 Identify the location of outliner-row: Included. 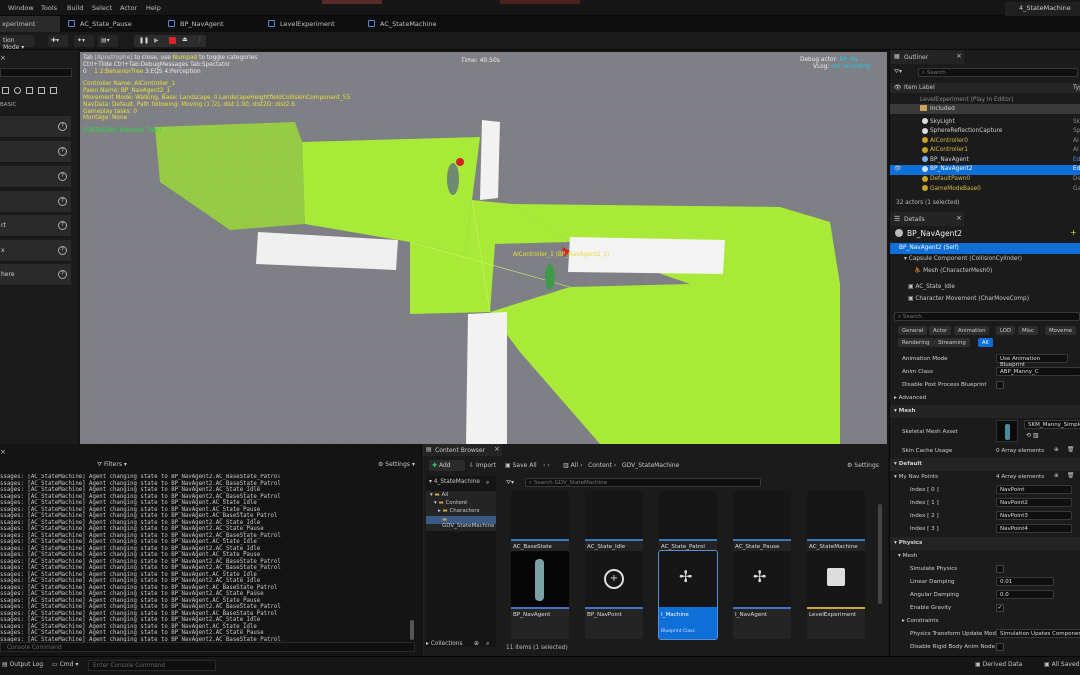
(985, 109).